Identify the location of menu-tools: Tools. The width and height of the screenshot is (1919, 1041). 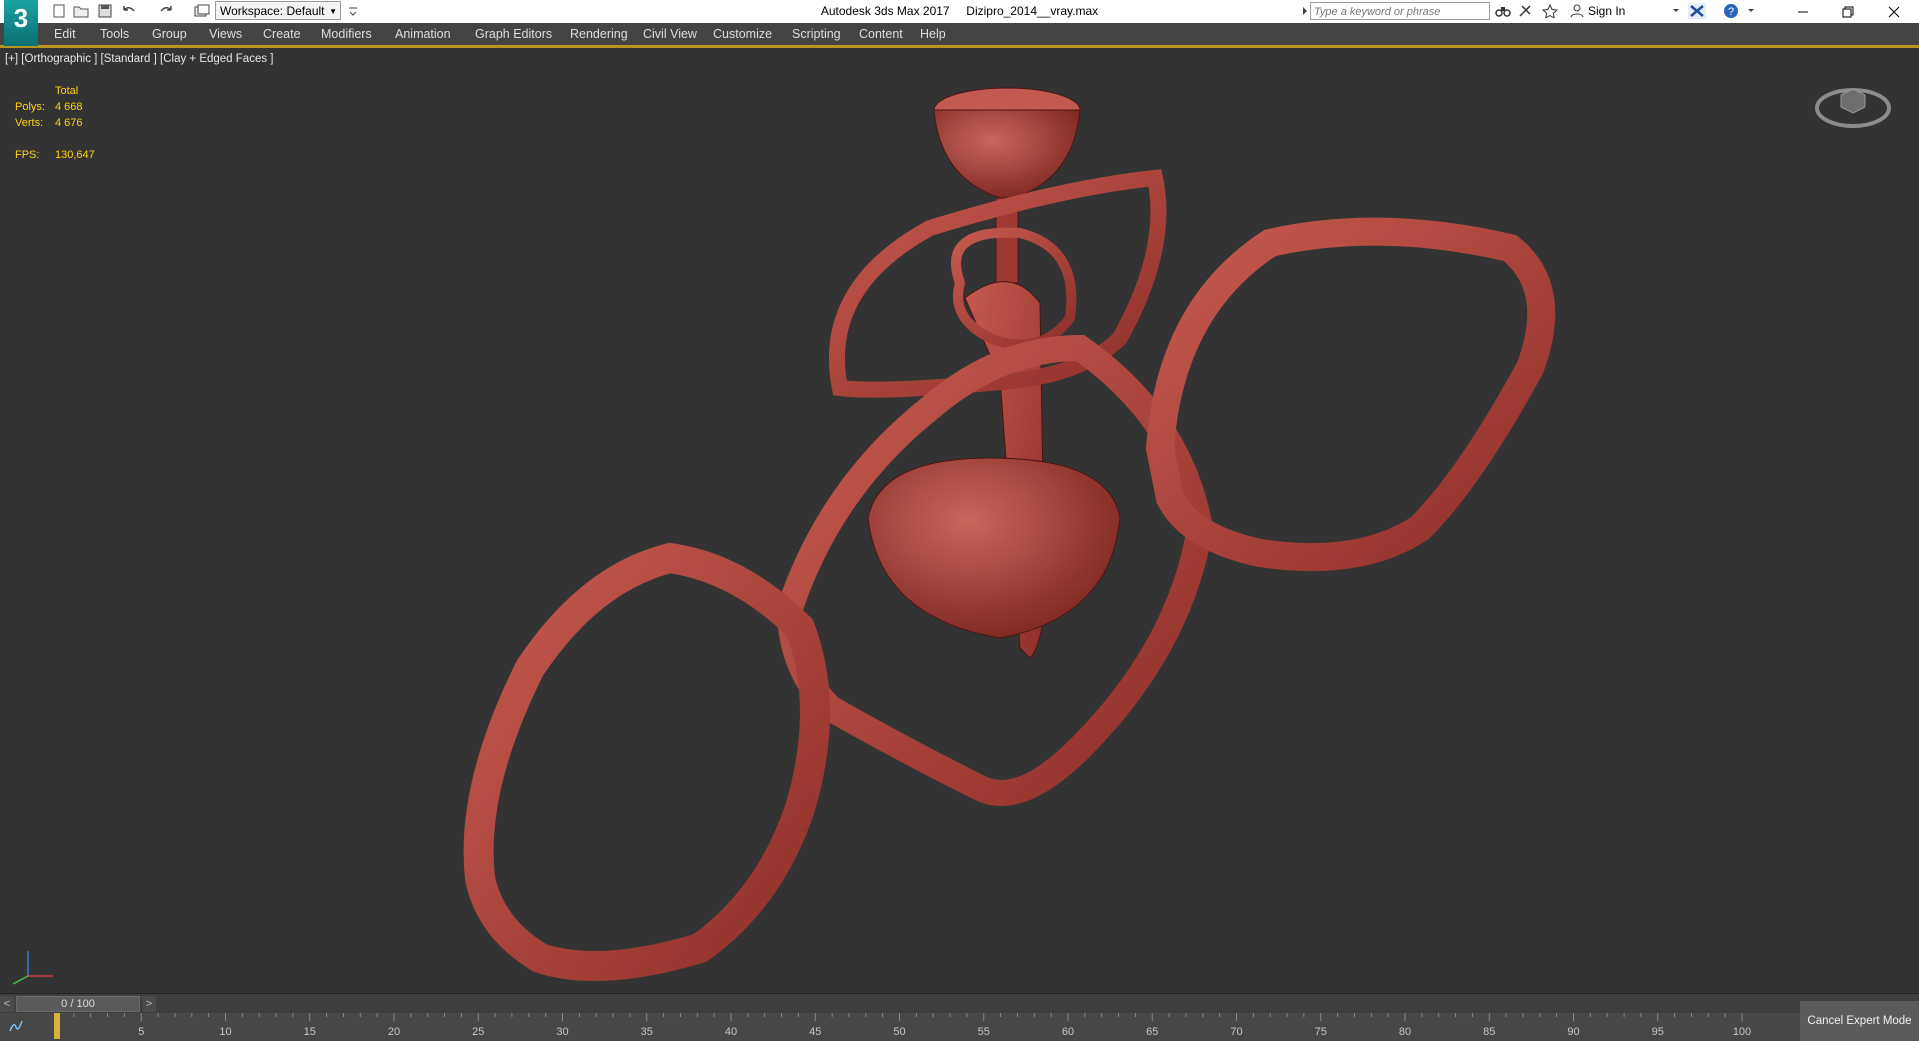
(114, 34).